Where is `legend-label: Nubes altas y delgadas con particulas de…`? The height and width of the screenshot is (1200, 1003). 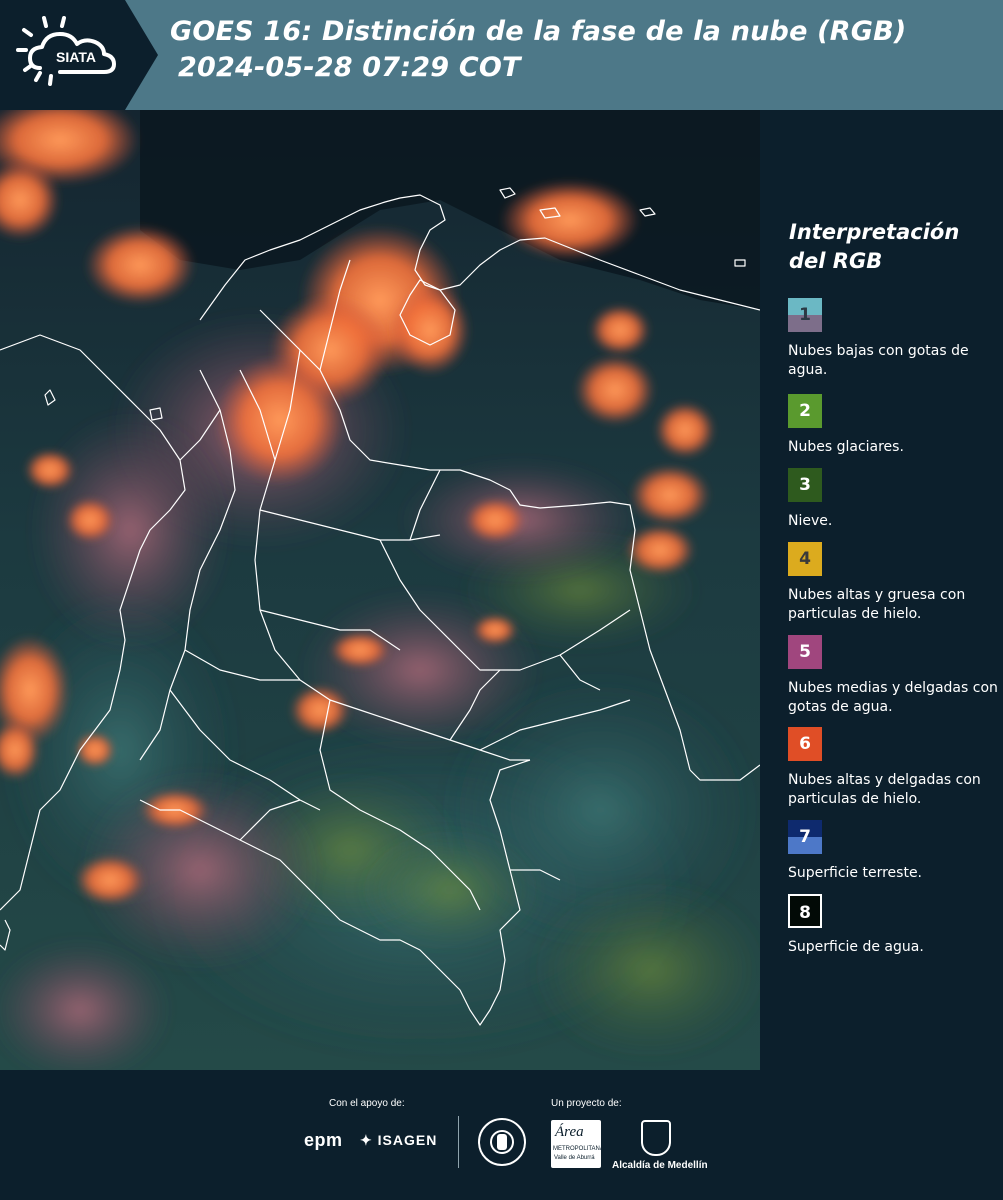 legend-label: Nubes altas y delgadas con particulas de… is located at coordinates (884, 789).